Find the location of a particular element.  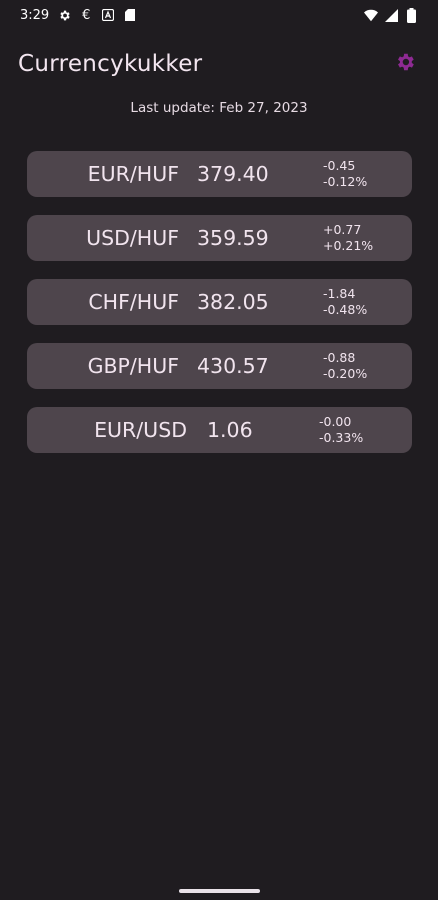

settings-button is located at coordinates (405, 64).